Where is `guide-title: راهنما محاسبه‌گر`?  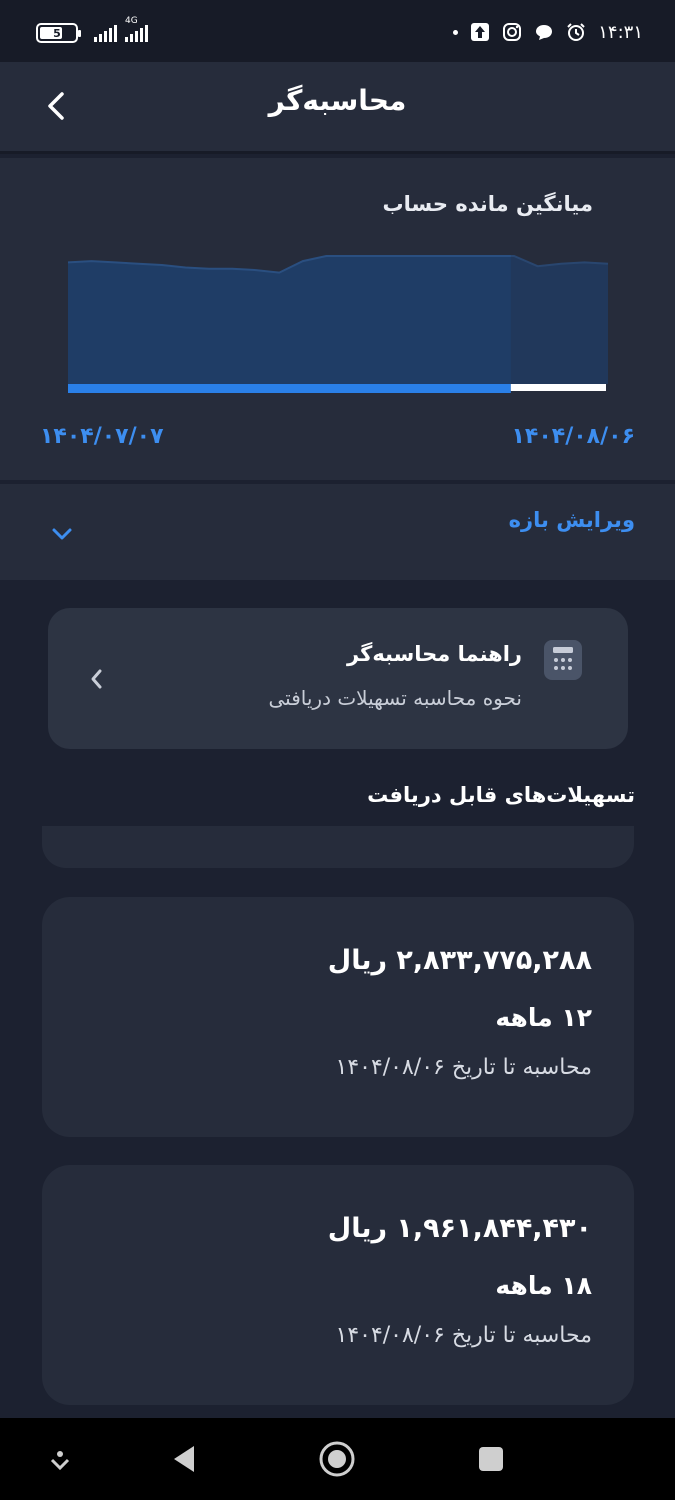 guide-title: راهنما محاسبه‌گر is located at coordinates (434, 654).